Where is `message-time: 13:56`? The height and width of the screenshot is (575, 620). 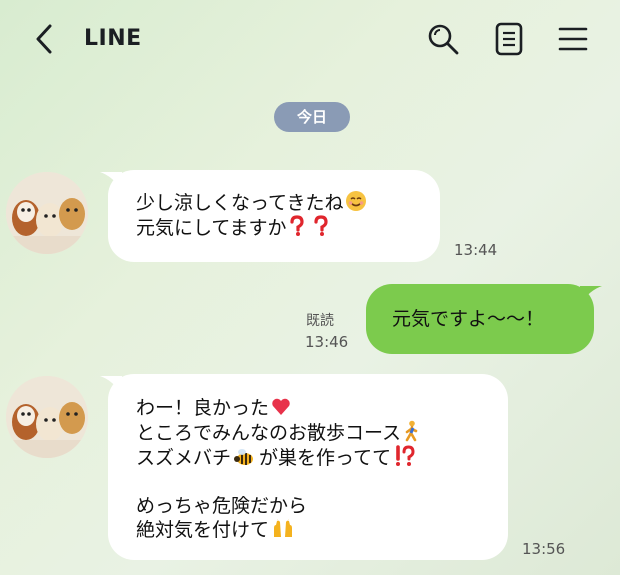
message-time: 13:56 is located at coordinates (544, 549).